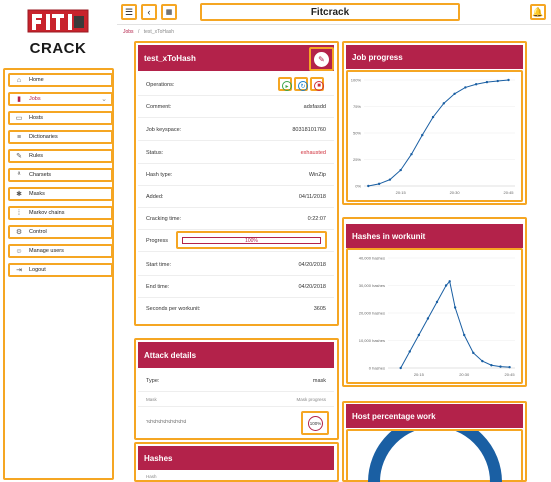  What do you see at coordinates (372, 258) in the screenshot?
I see `y-tick-label: 40,000 hashes` at bounding box center [372, 258].